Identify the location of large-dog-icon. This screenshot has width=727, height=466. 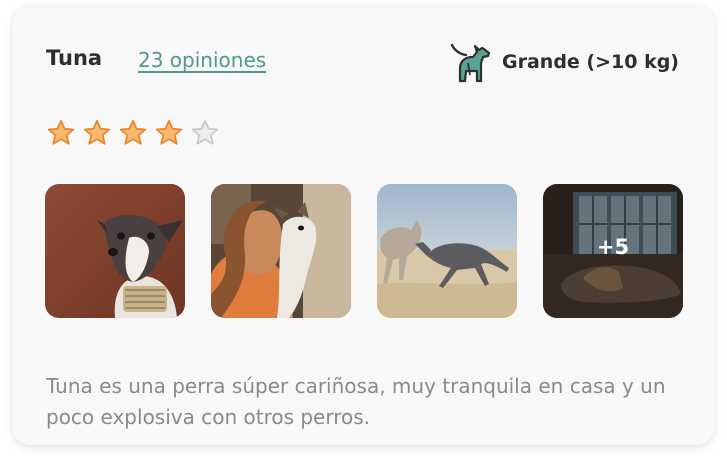
(470, 63).